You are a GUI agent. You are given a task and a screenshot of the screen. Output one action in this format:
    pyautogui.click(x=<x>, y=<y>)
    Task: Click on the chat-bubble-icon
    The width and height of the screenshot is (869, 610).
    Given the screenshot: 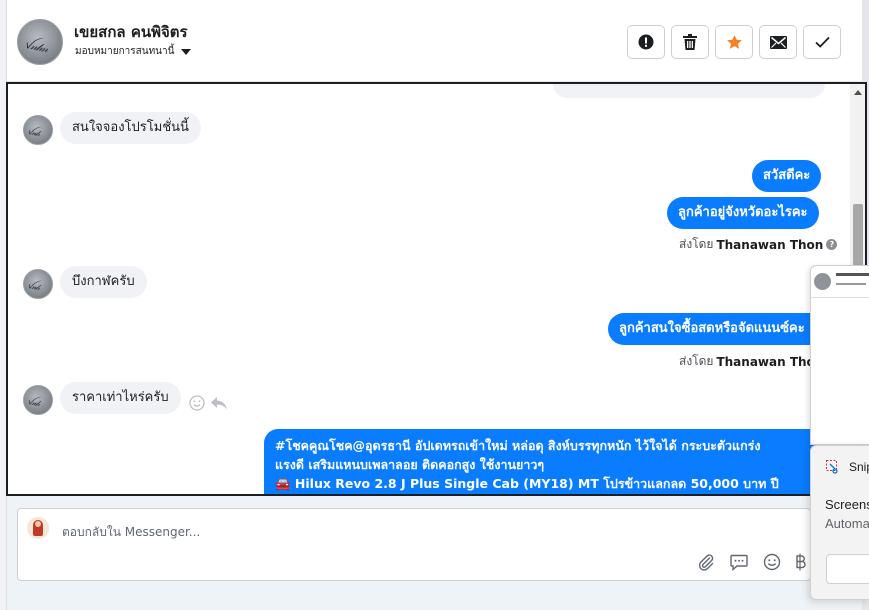 What is the action you would take?
    pyautogui.click(x=738, y=562)
    